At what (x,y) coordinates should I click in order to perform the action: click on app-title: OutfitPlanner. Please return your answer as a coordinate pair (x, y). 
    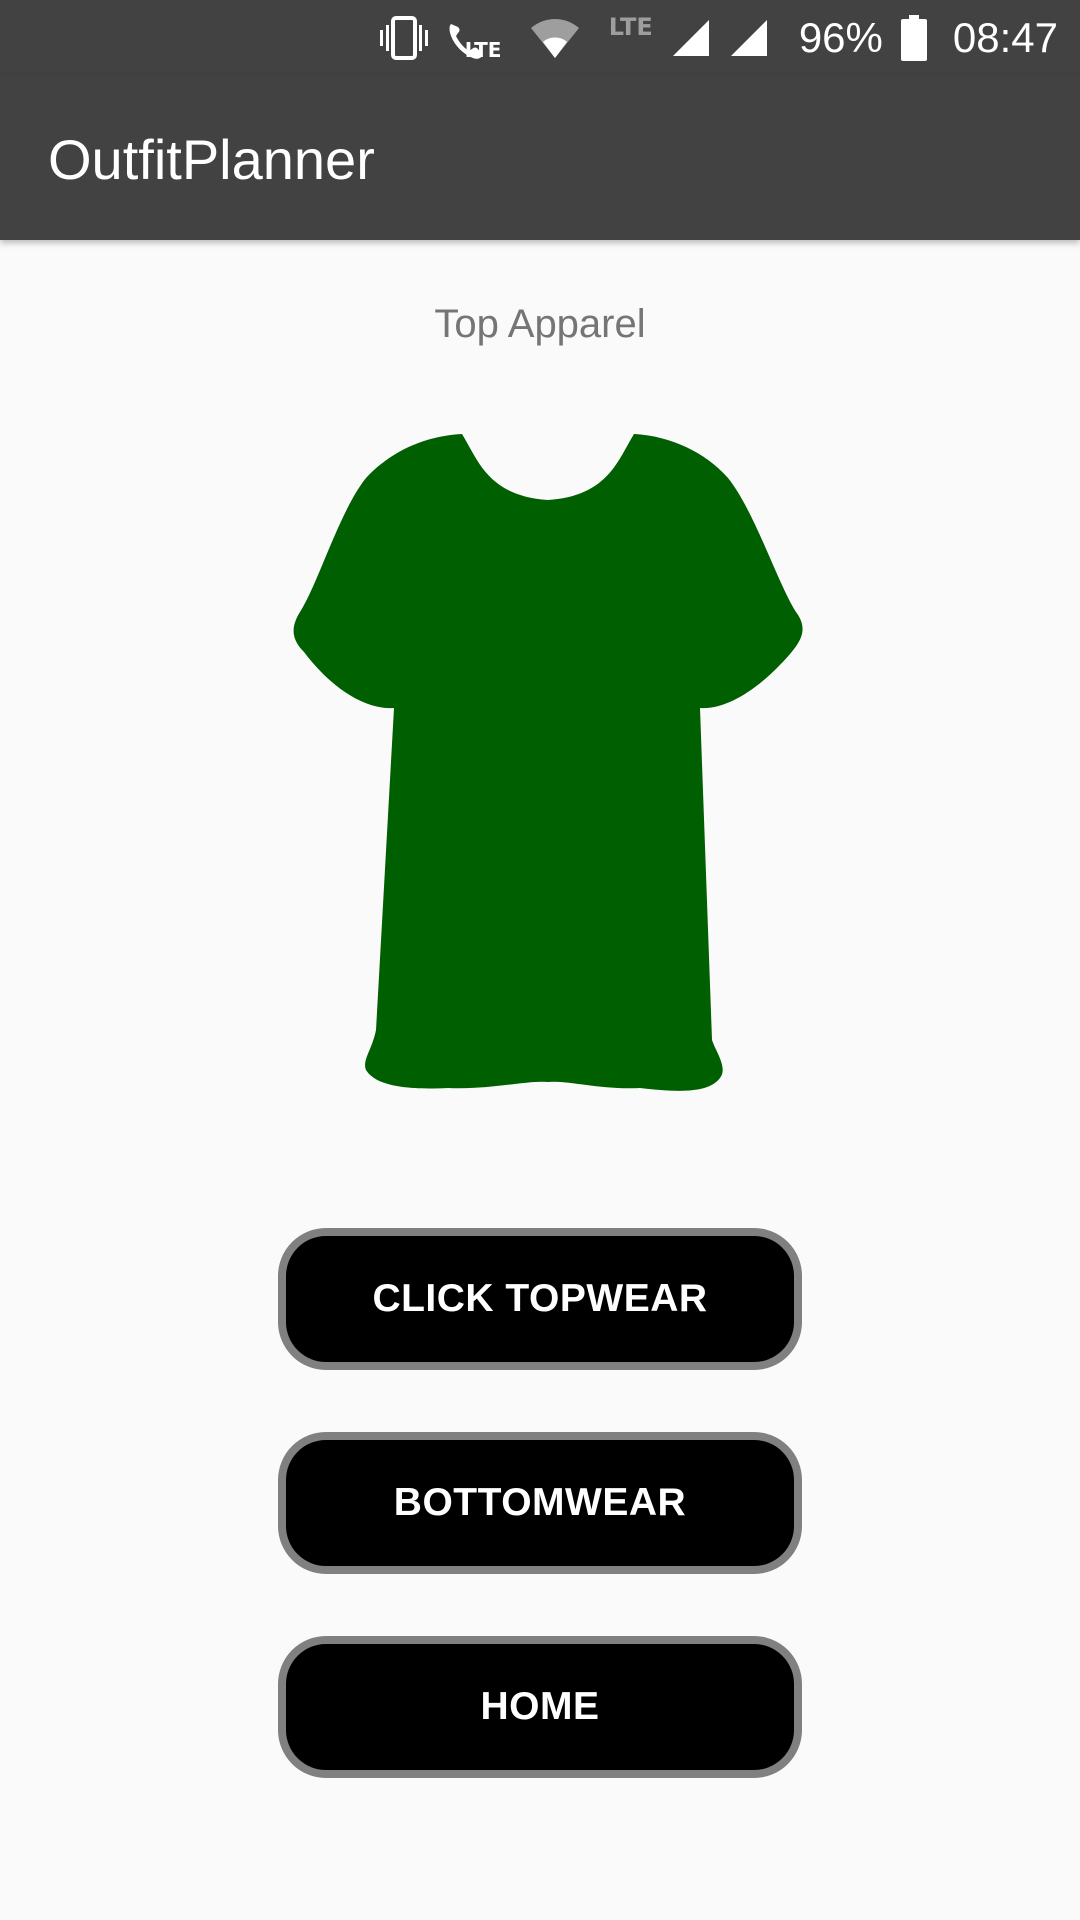
    Looking at the image, I should click on (211, 159).